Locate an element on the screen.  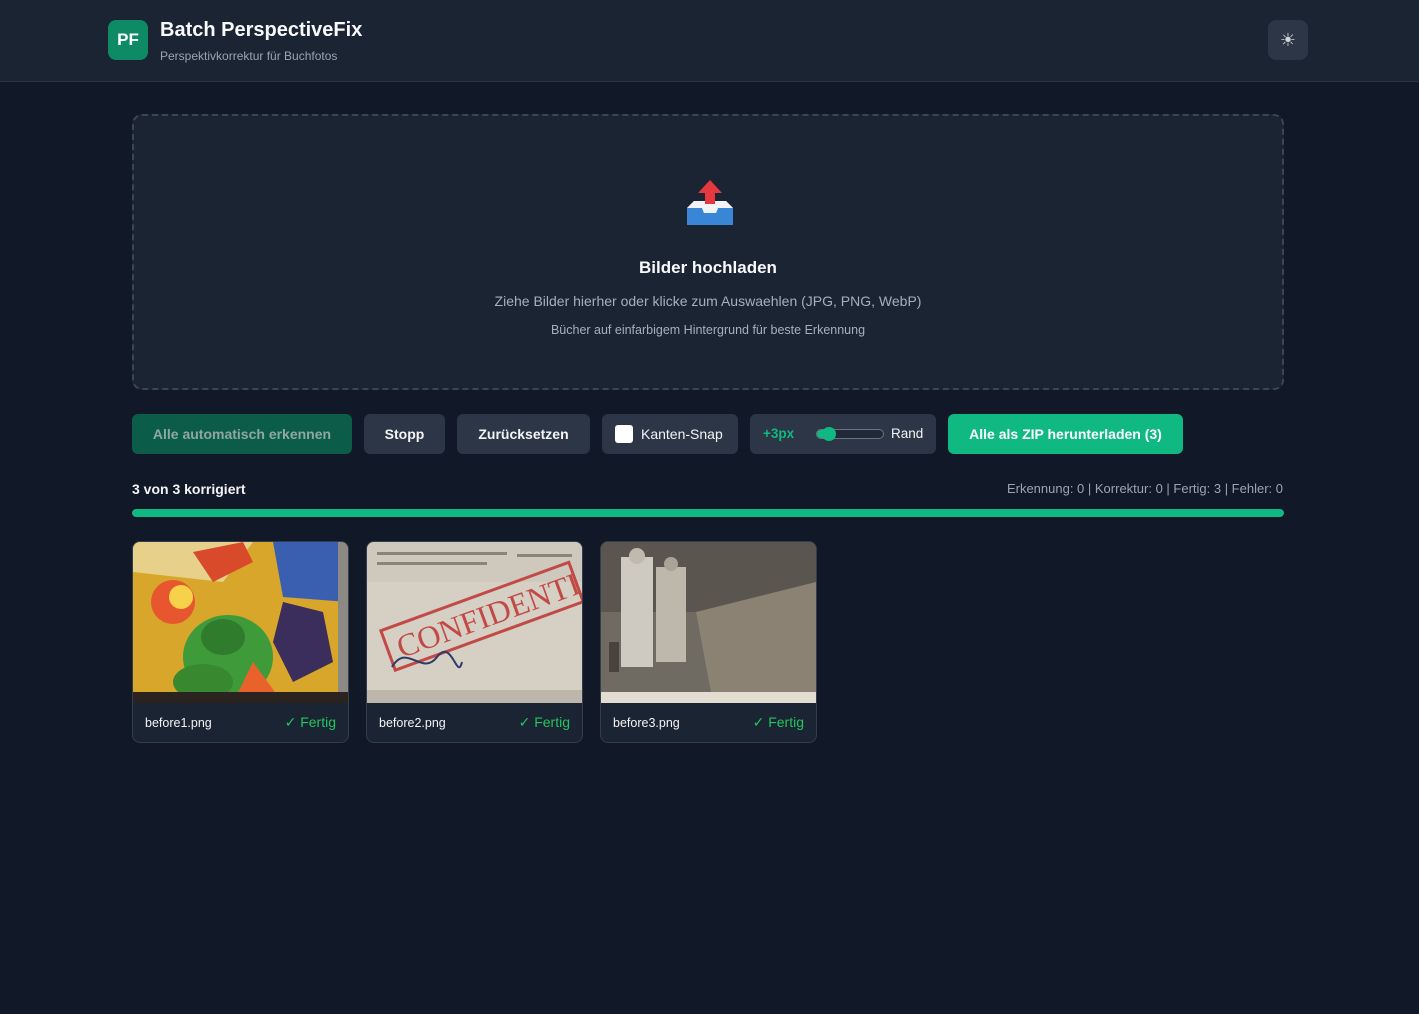
app-subtitle: Perspektivkorrektur für Buchfotos is located at coordinates (249, 56).